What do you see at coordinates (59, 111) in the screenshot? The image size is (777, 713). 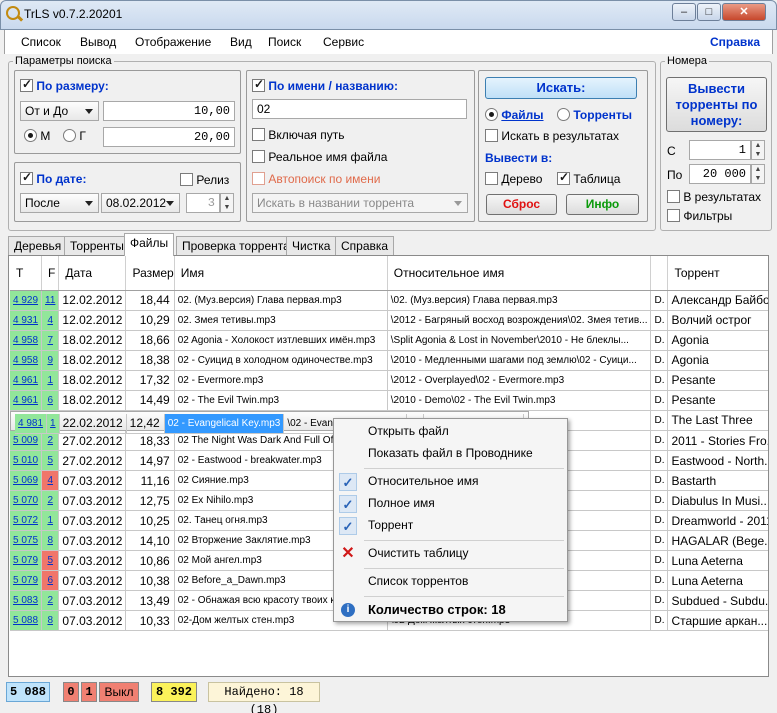 I see `size-mode-select: От и До` at bounding box center [59, 111].